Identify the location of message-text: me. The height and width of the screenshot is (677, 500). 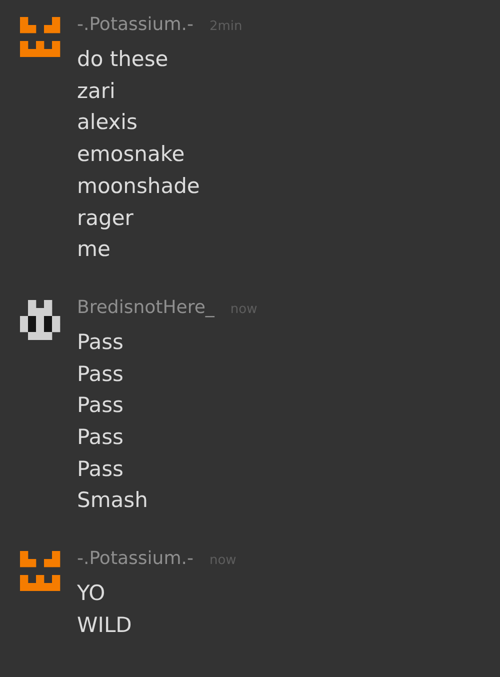
(94, 250).